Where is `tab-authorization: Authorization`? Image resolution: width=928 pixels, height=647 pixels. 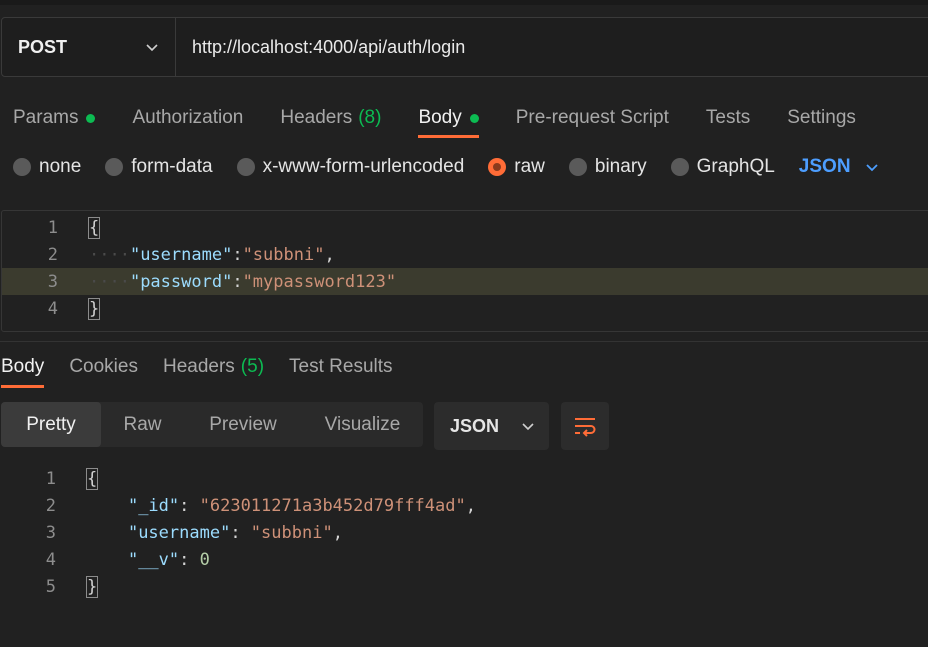 tab-authorization: Authorization is located at coordinates (187, 118).